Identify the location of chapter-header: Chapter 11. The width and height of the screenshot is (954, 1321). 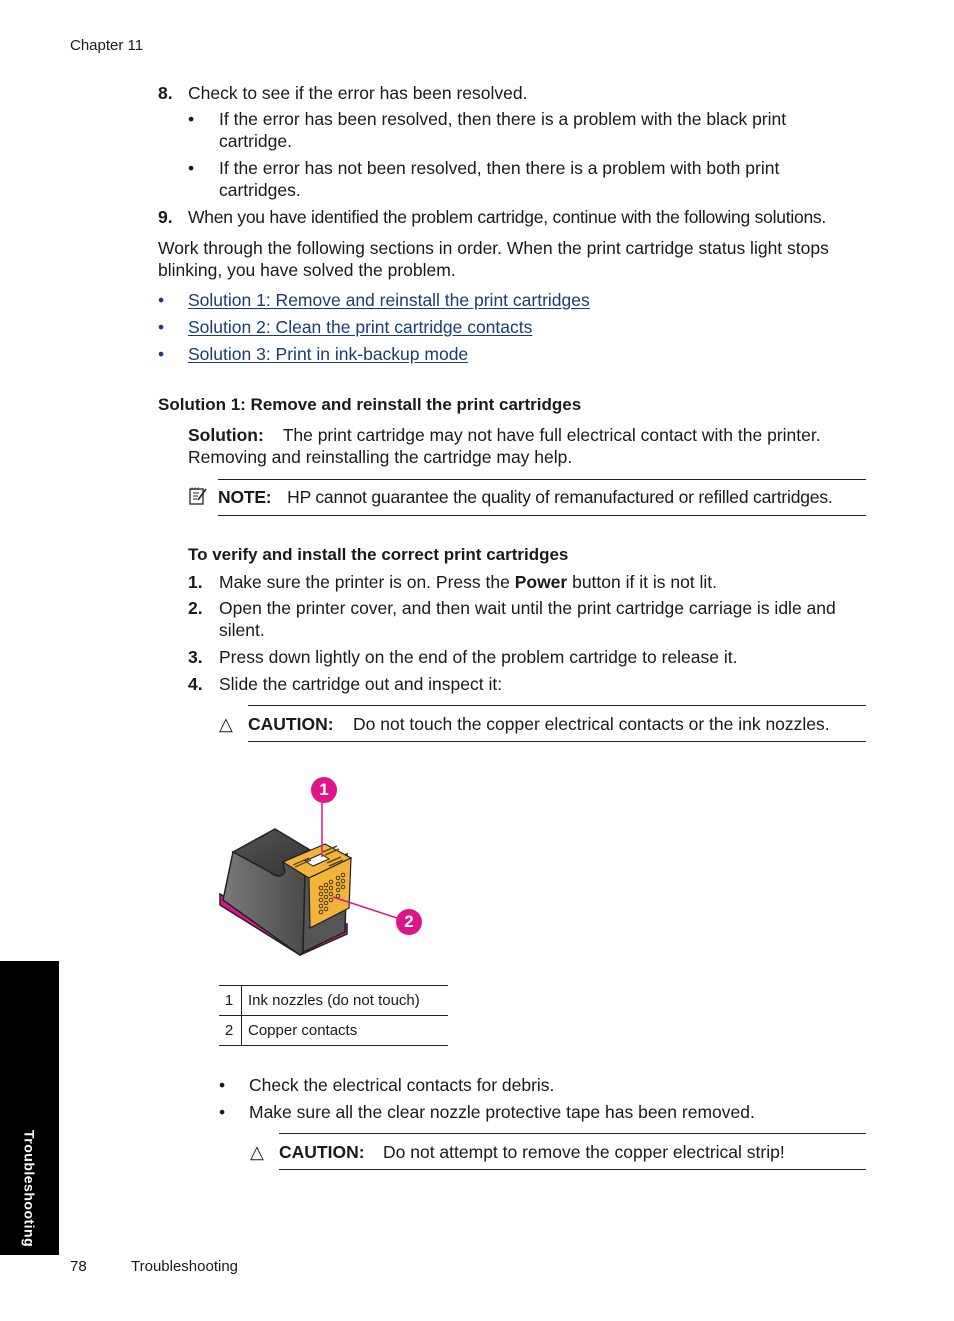
(107, 45).